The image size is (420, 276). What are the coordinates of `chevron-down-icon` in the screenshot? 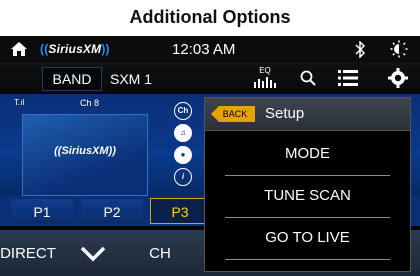 It's located at (93, 253).